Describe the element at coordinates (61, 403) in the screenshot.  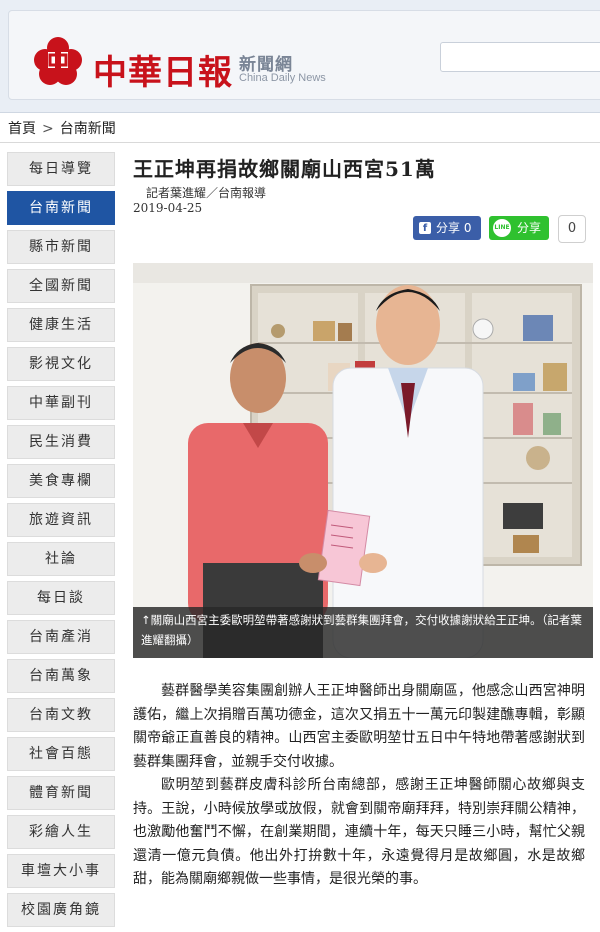
I see `sidebar-item: 中華副刊` at that location.